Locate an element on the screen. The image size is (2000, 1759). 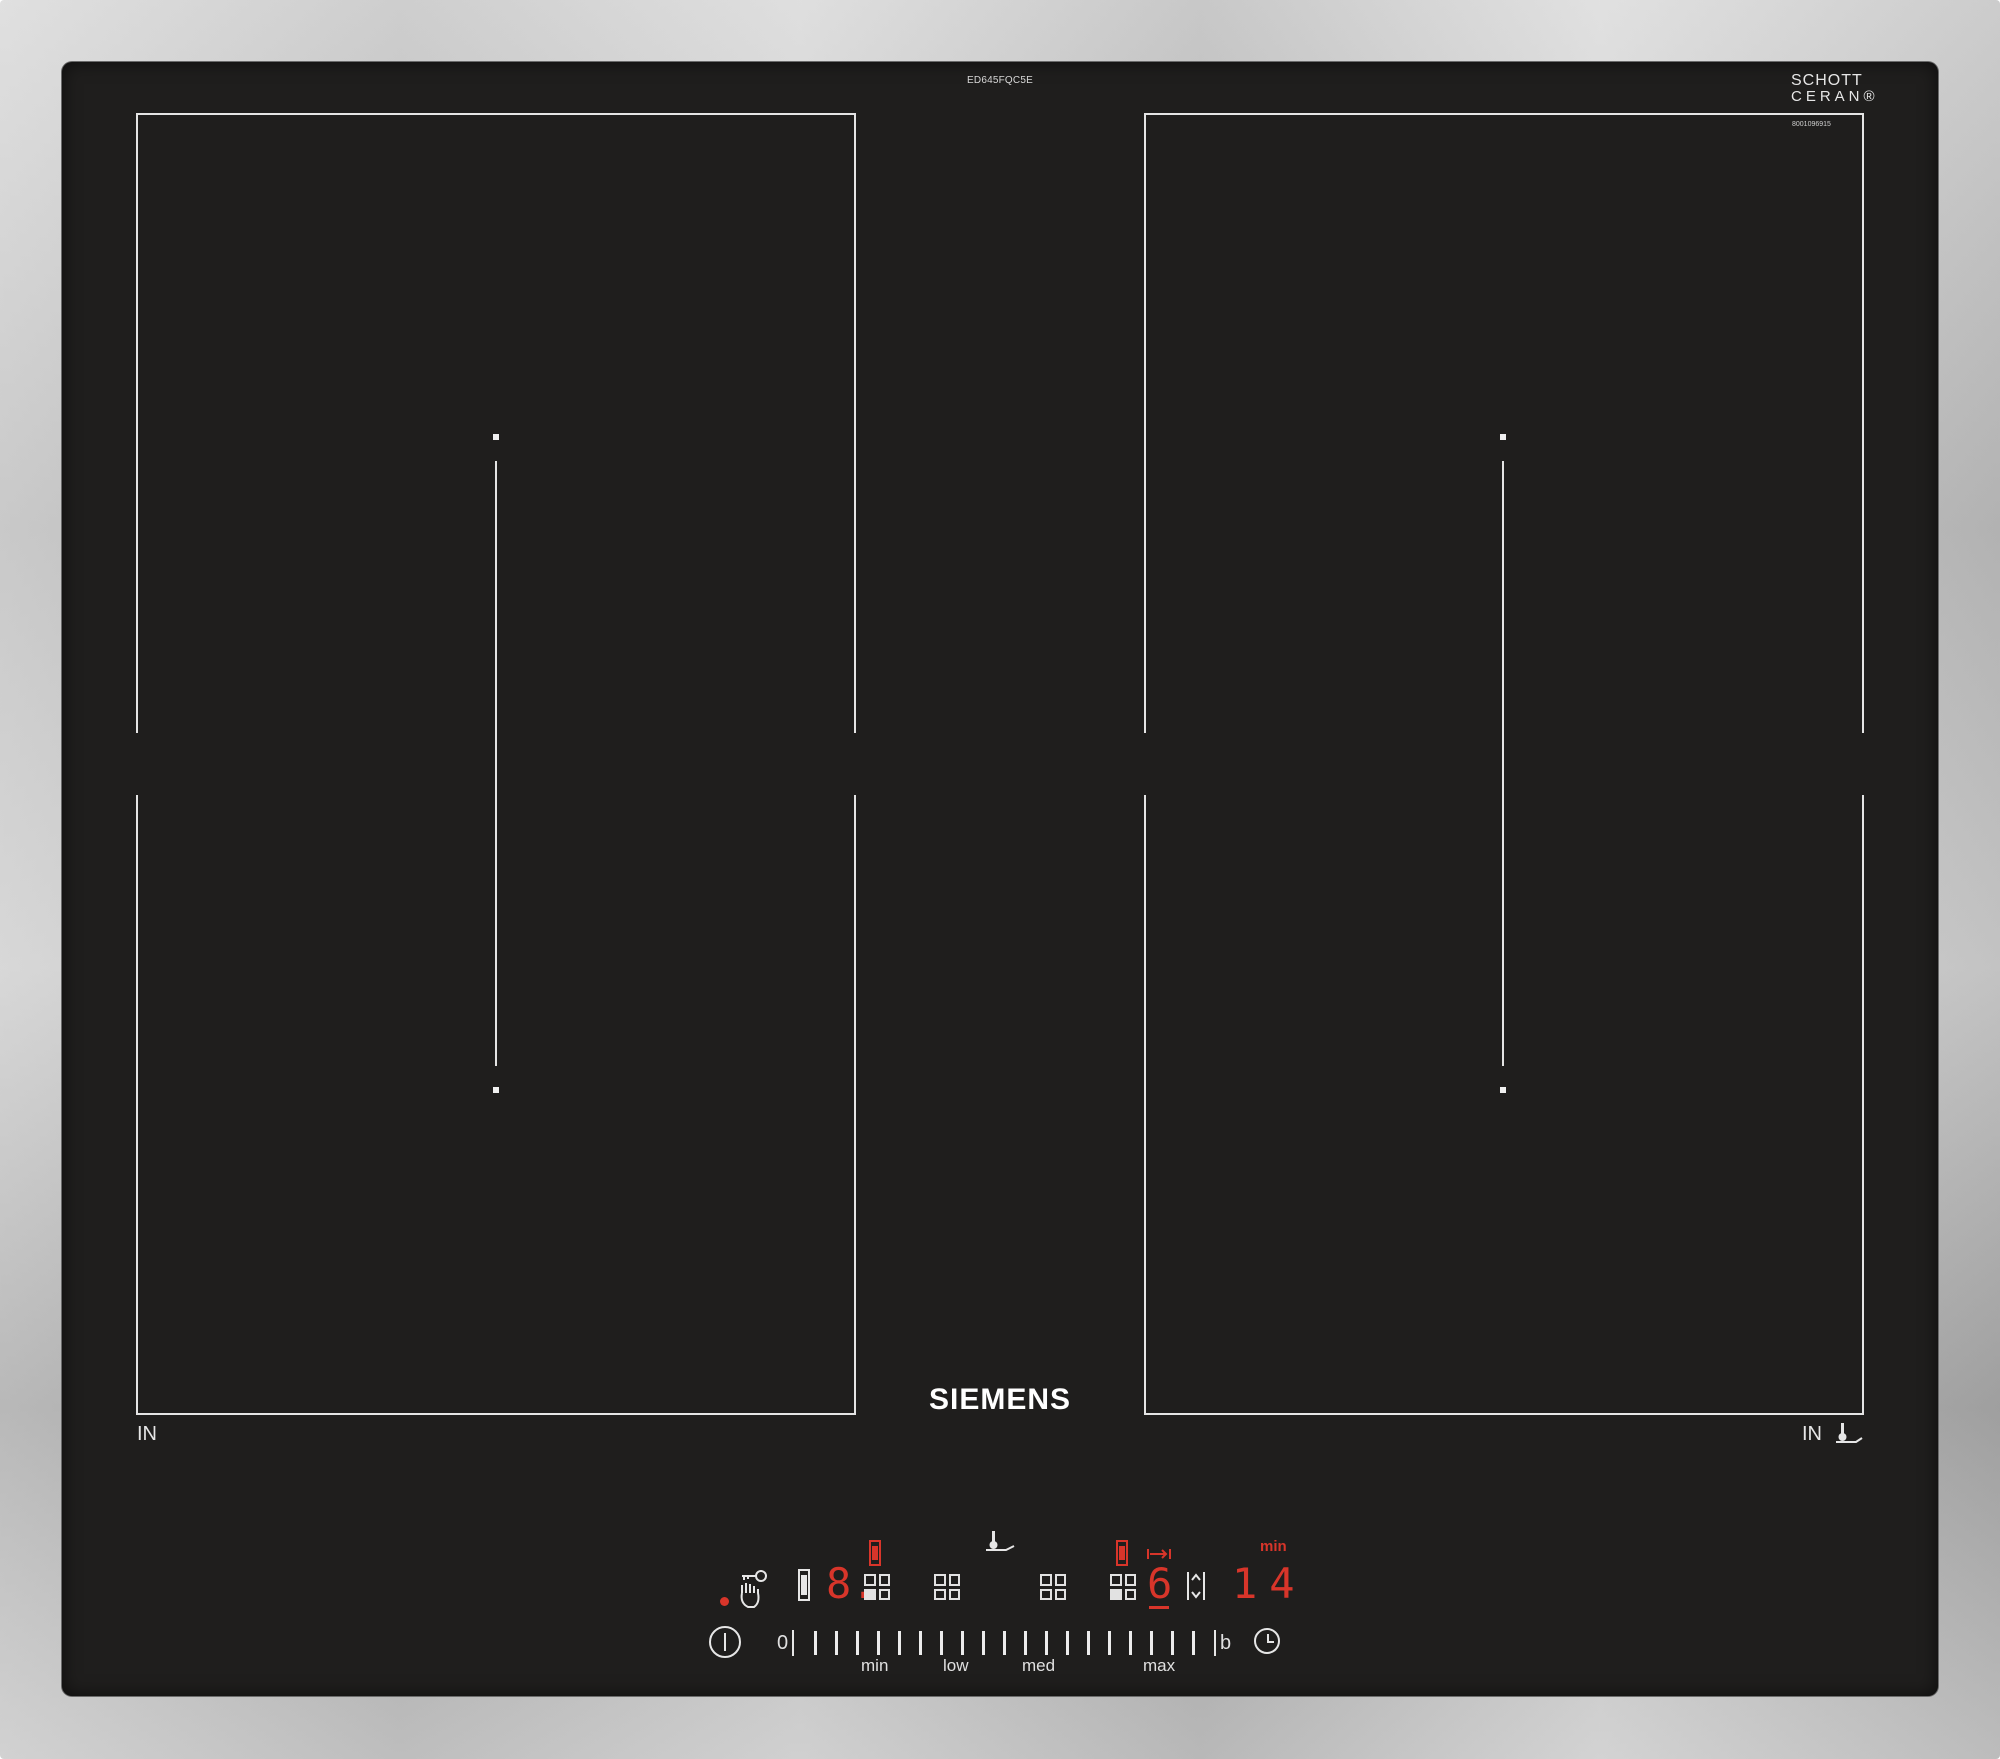
timer-unit-label: min is located at coordinates (1273, 1546).